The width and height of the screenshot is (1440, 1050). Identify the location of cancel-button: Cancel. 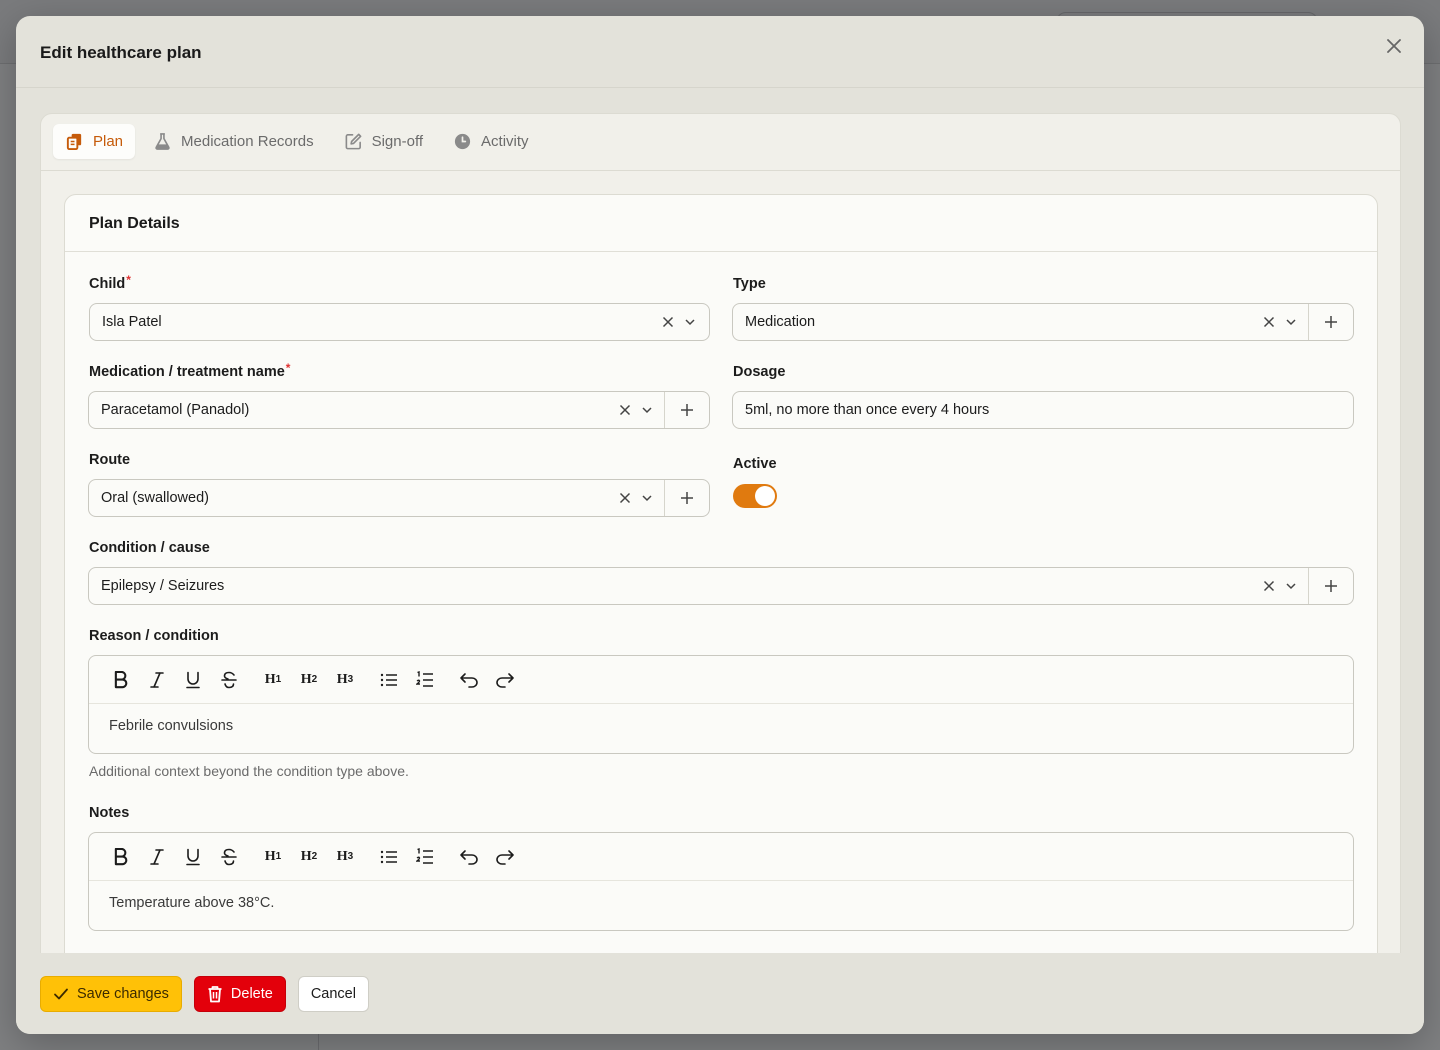
(333, 993).